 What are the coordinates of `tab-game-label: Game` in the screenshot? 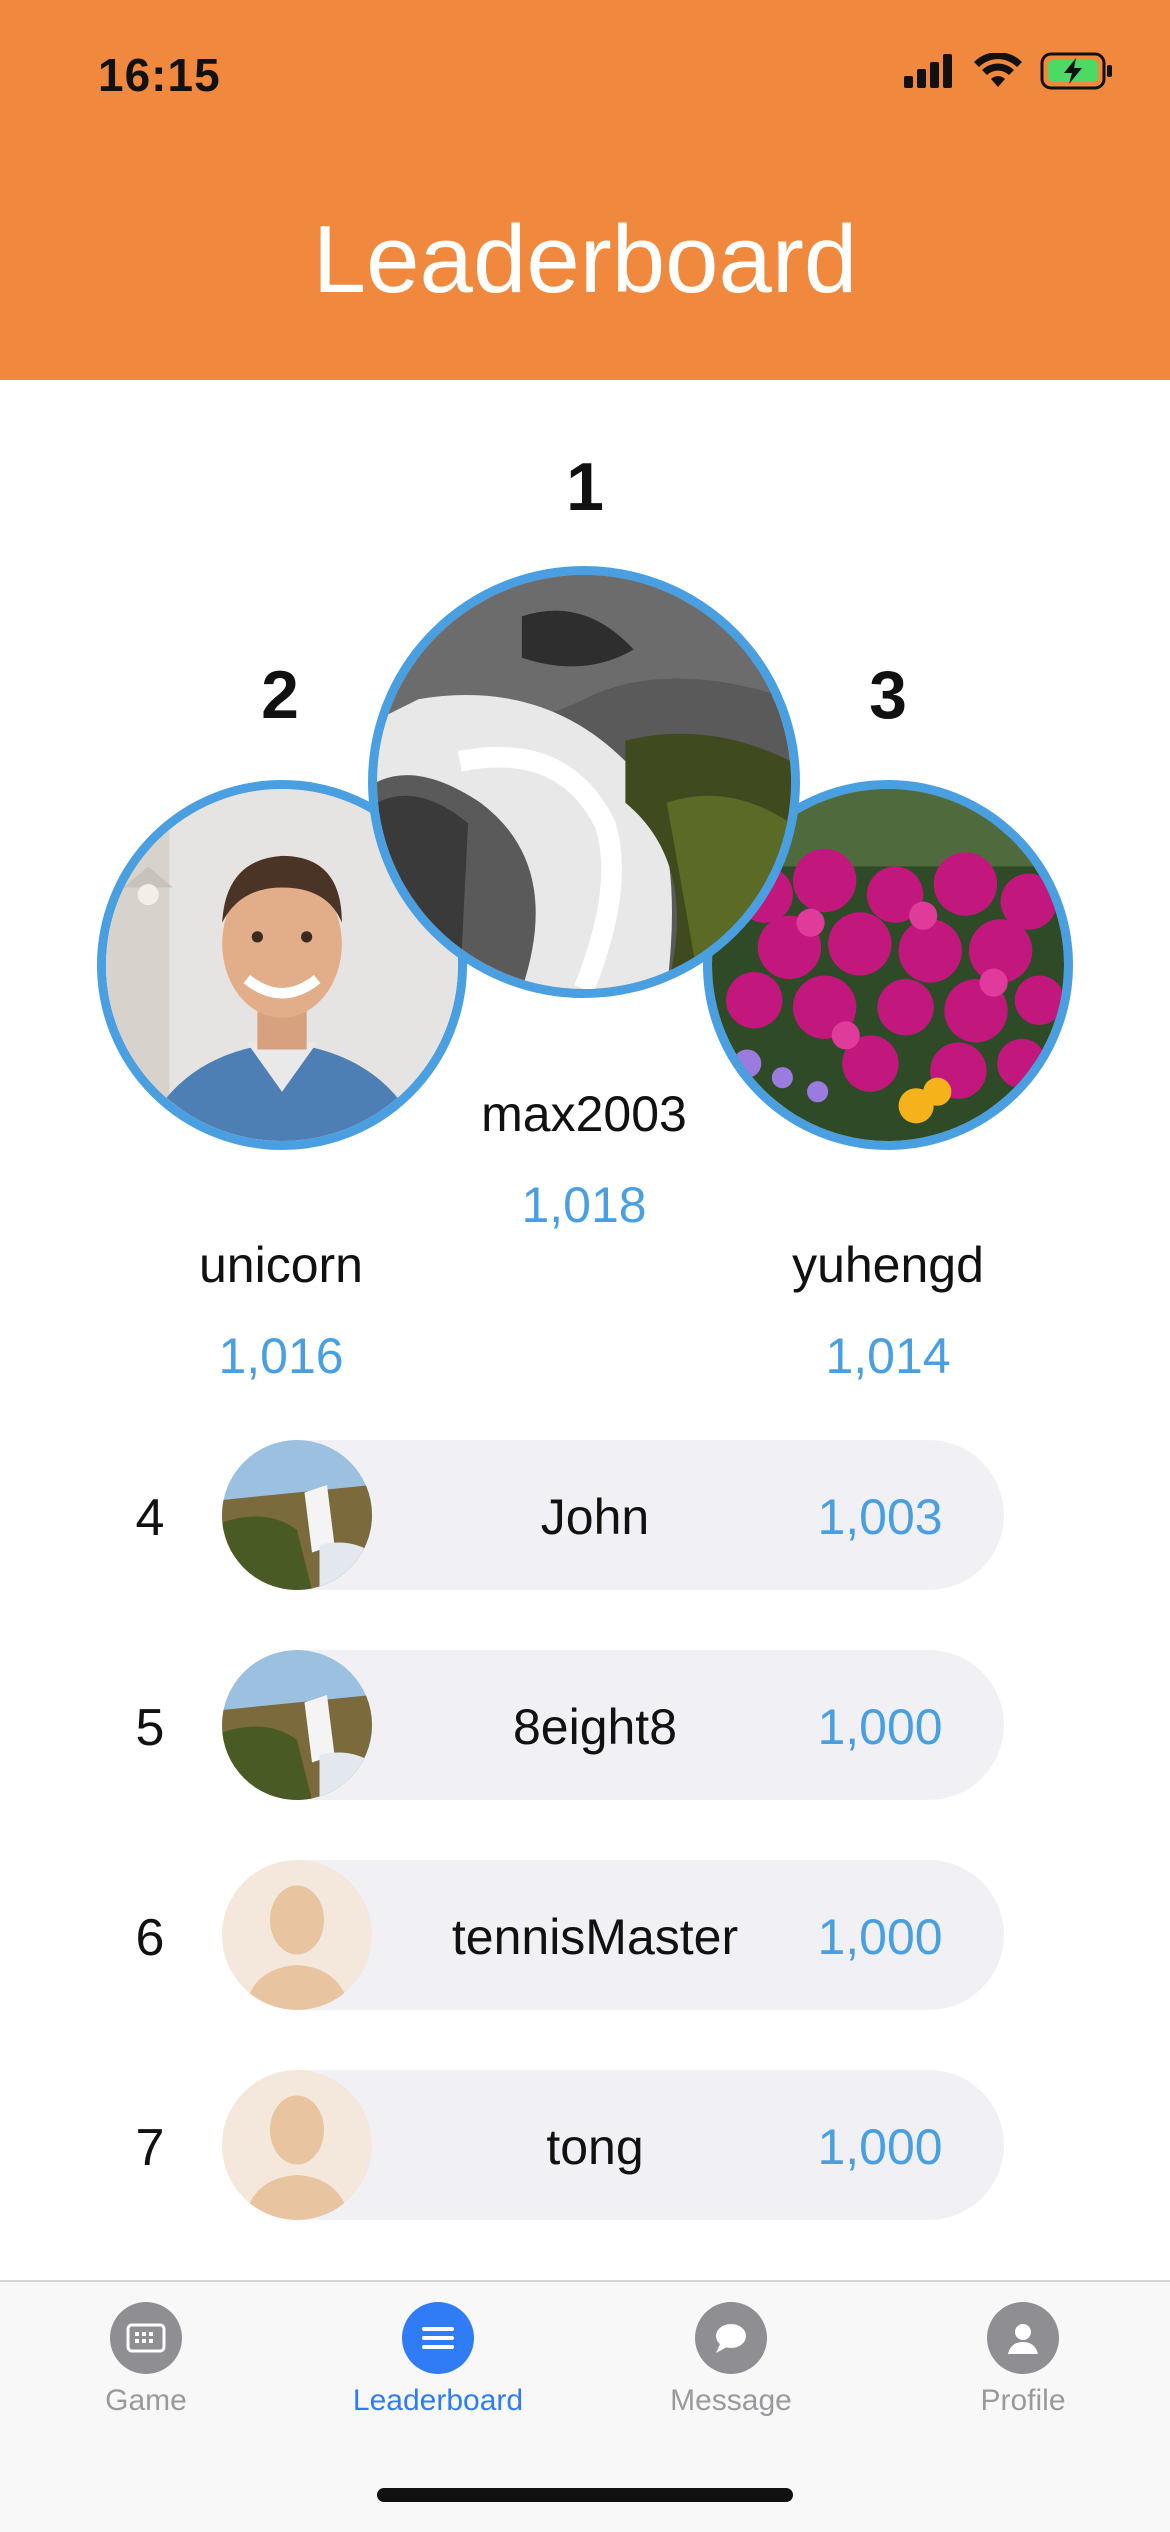 It's located at (146, 2400).